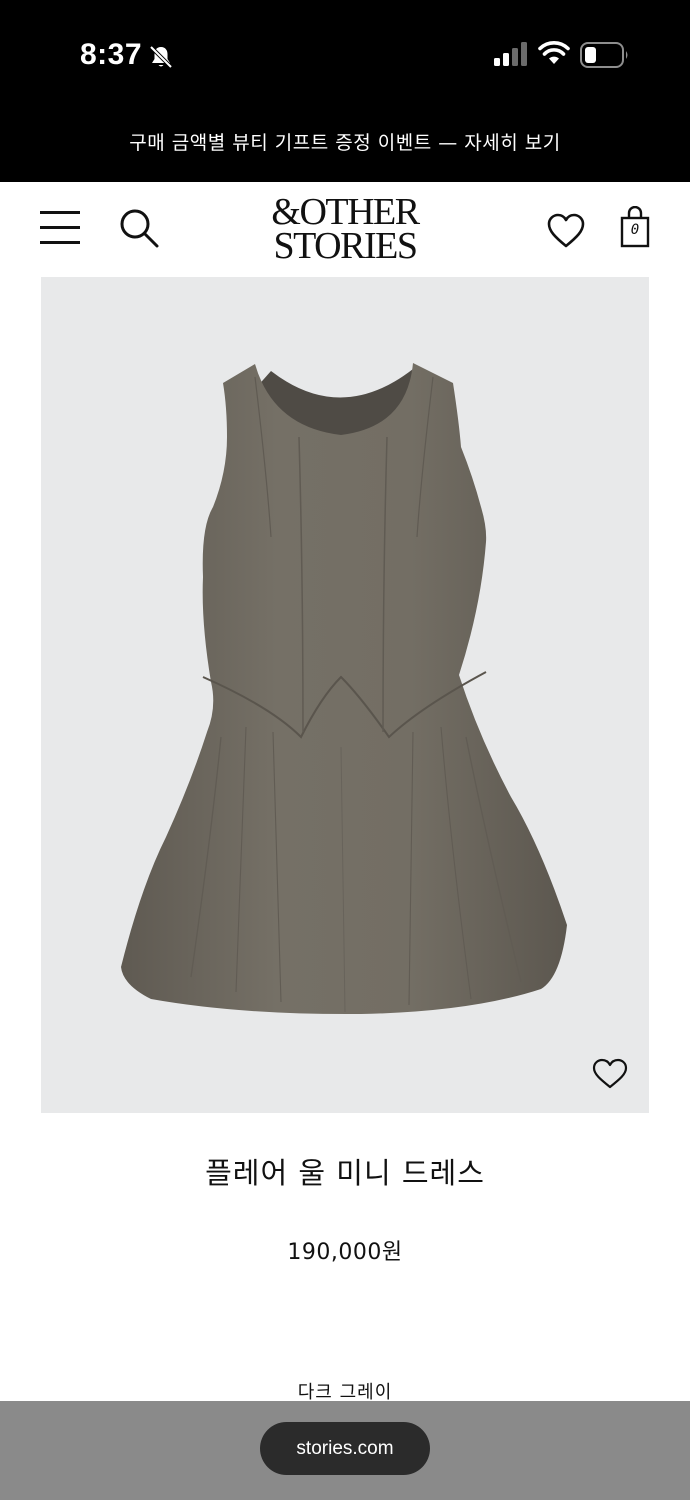 The image size is (690, 1500). What do you see at coordinates (604, 55) in the screenshot?
I see `battery-icon` at bounding box center [604, 55].